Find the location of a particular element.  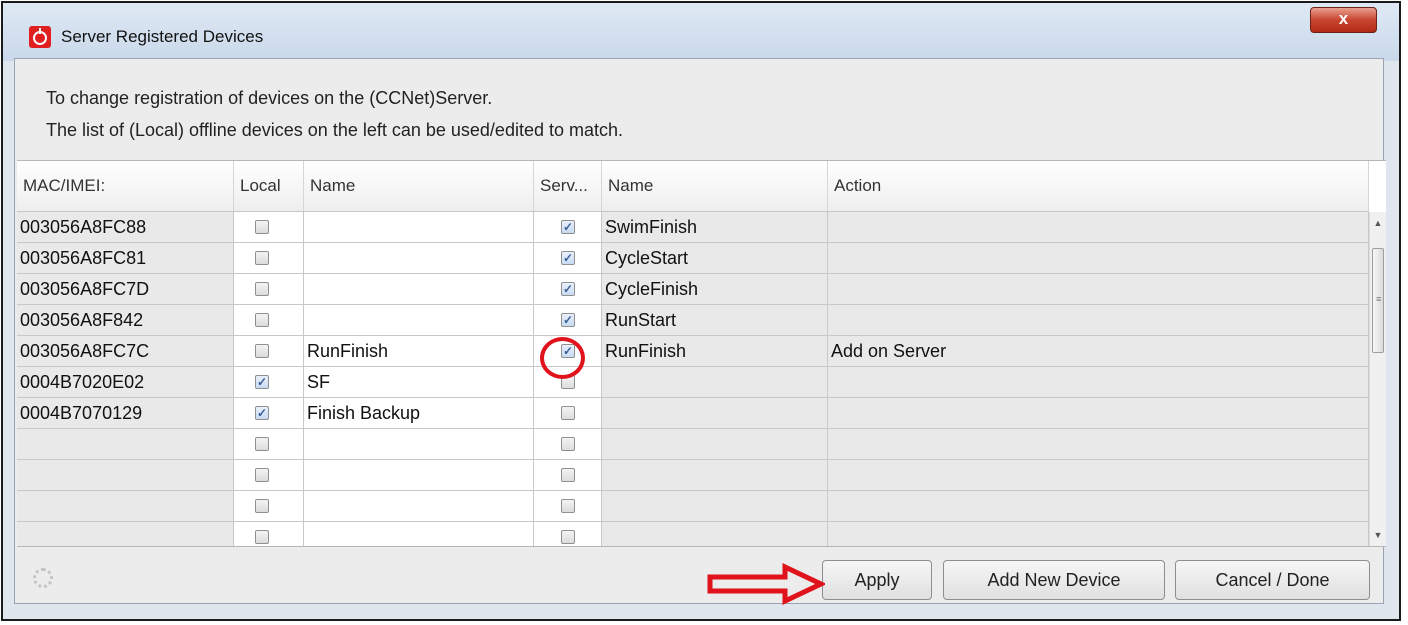

table-row: 003056A8FC7D ✓ CycleFinish is located at coordinates (693, 289).